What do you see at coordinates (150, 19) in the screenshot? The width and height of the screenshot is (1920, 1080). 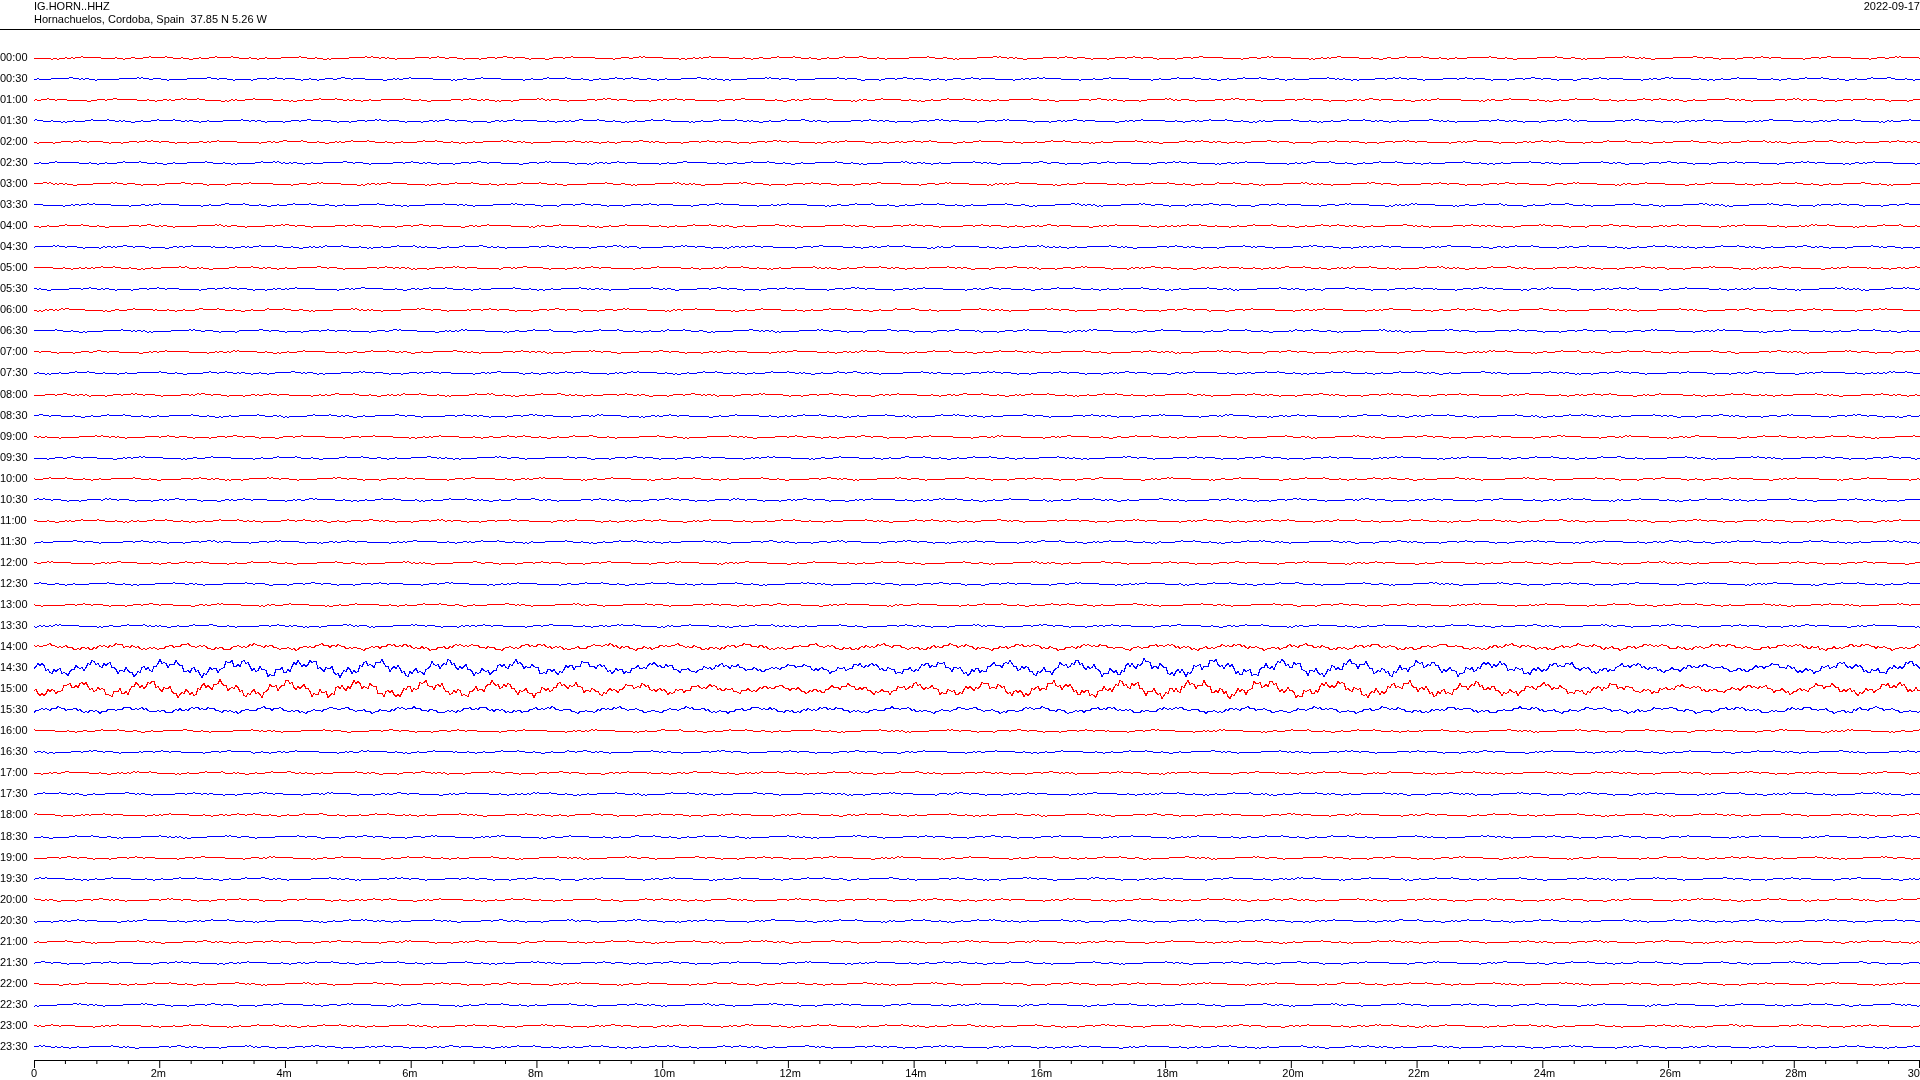 I see `station-location: Hornachuelos, Cordoba, Spain 37.85 N 5.26 W` at bounding box center [150, 19].